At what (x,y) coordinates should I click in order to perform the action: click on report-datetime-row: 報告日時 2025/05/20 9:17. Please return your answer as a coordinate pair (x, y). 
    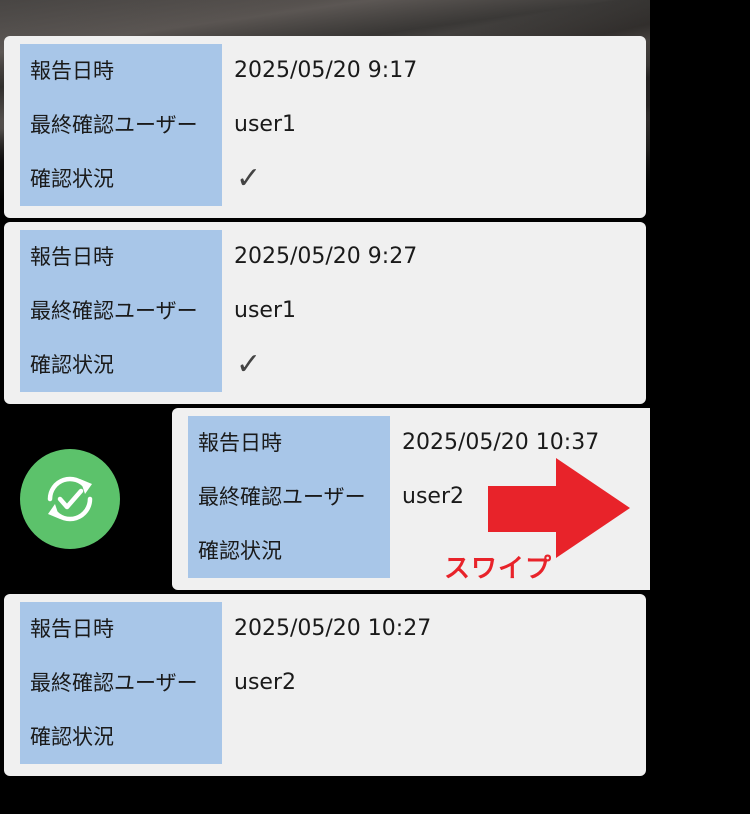
    Looking at the image, I should click on (325, 71).